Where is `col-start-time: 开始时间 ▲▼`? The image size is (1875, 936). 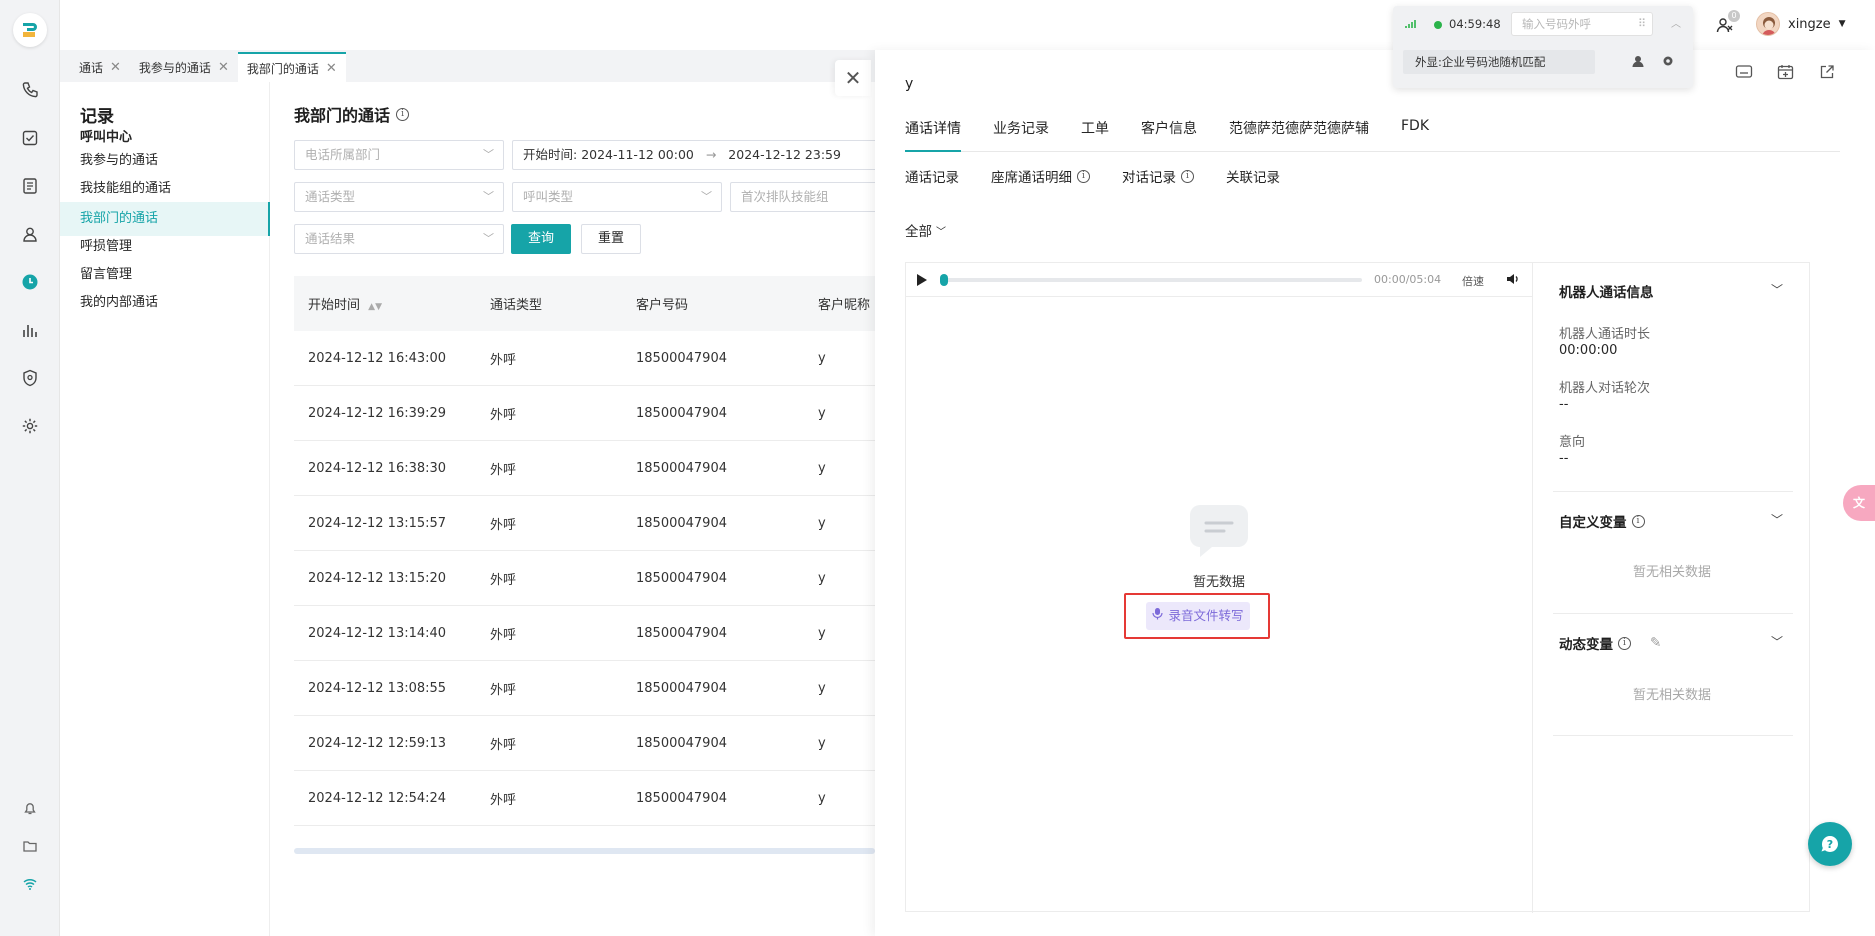 col-start-time: 开始时间 ▲▼ is located at coordinates (385, 303).